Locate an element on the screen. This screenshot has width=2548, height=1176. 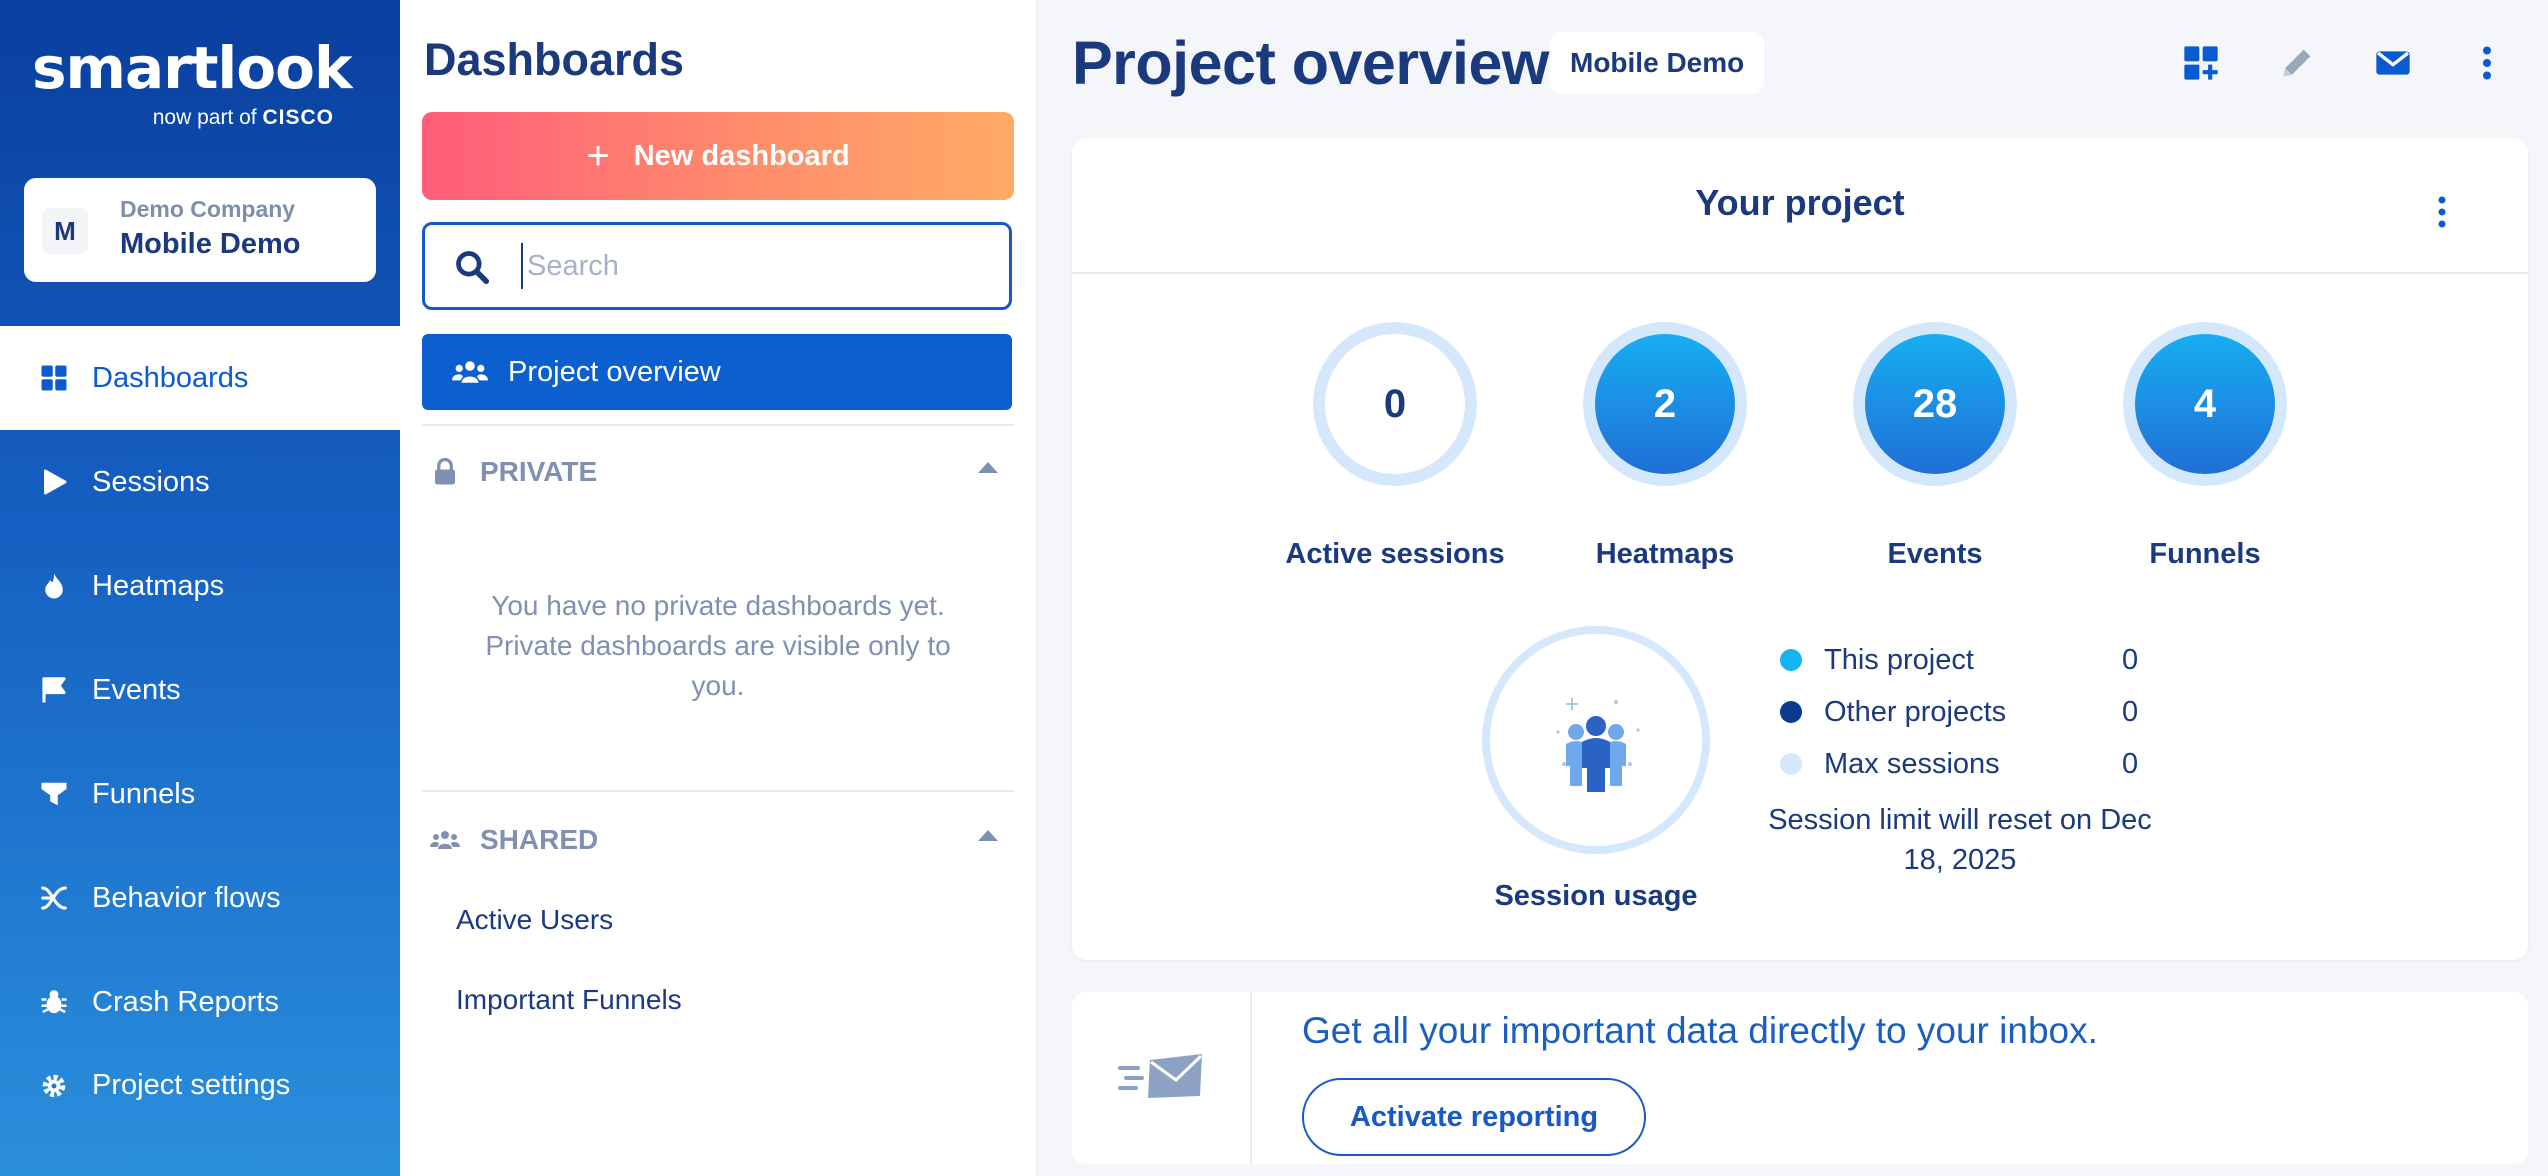
stat-funnels: 4 Funnels is located at coordinates (2205, 446).